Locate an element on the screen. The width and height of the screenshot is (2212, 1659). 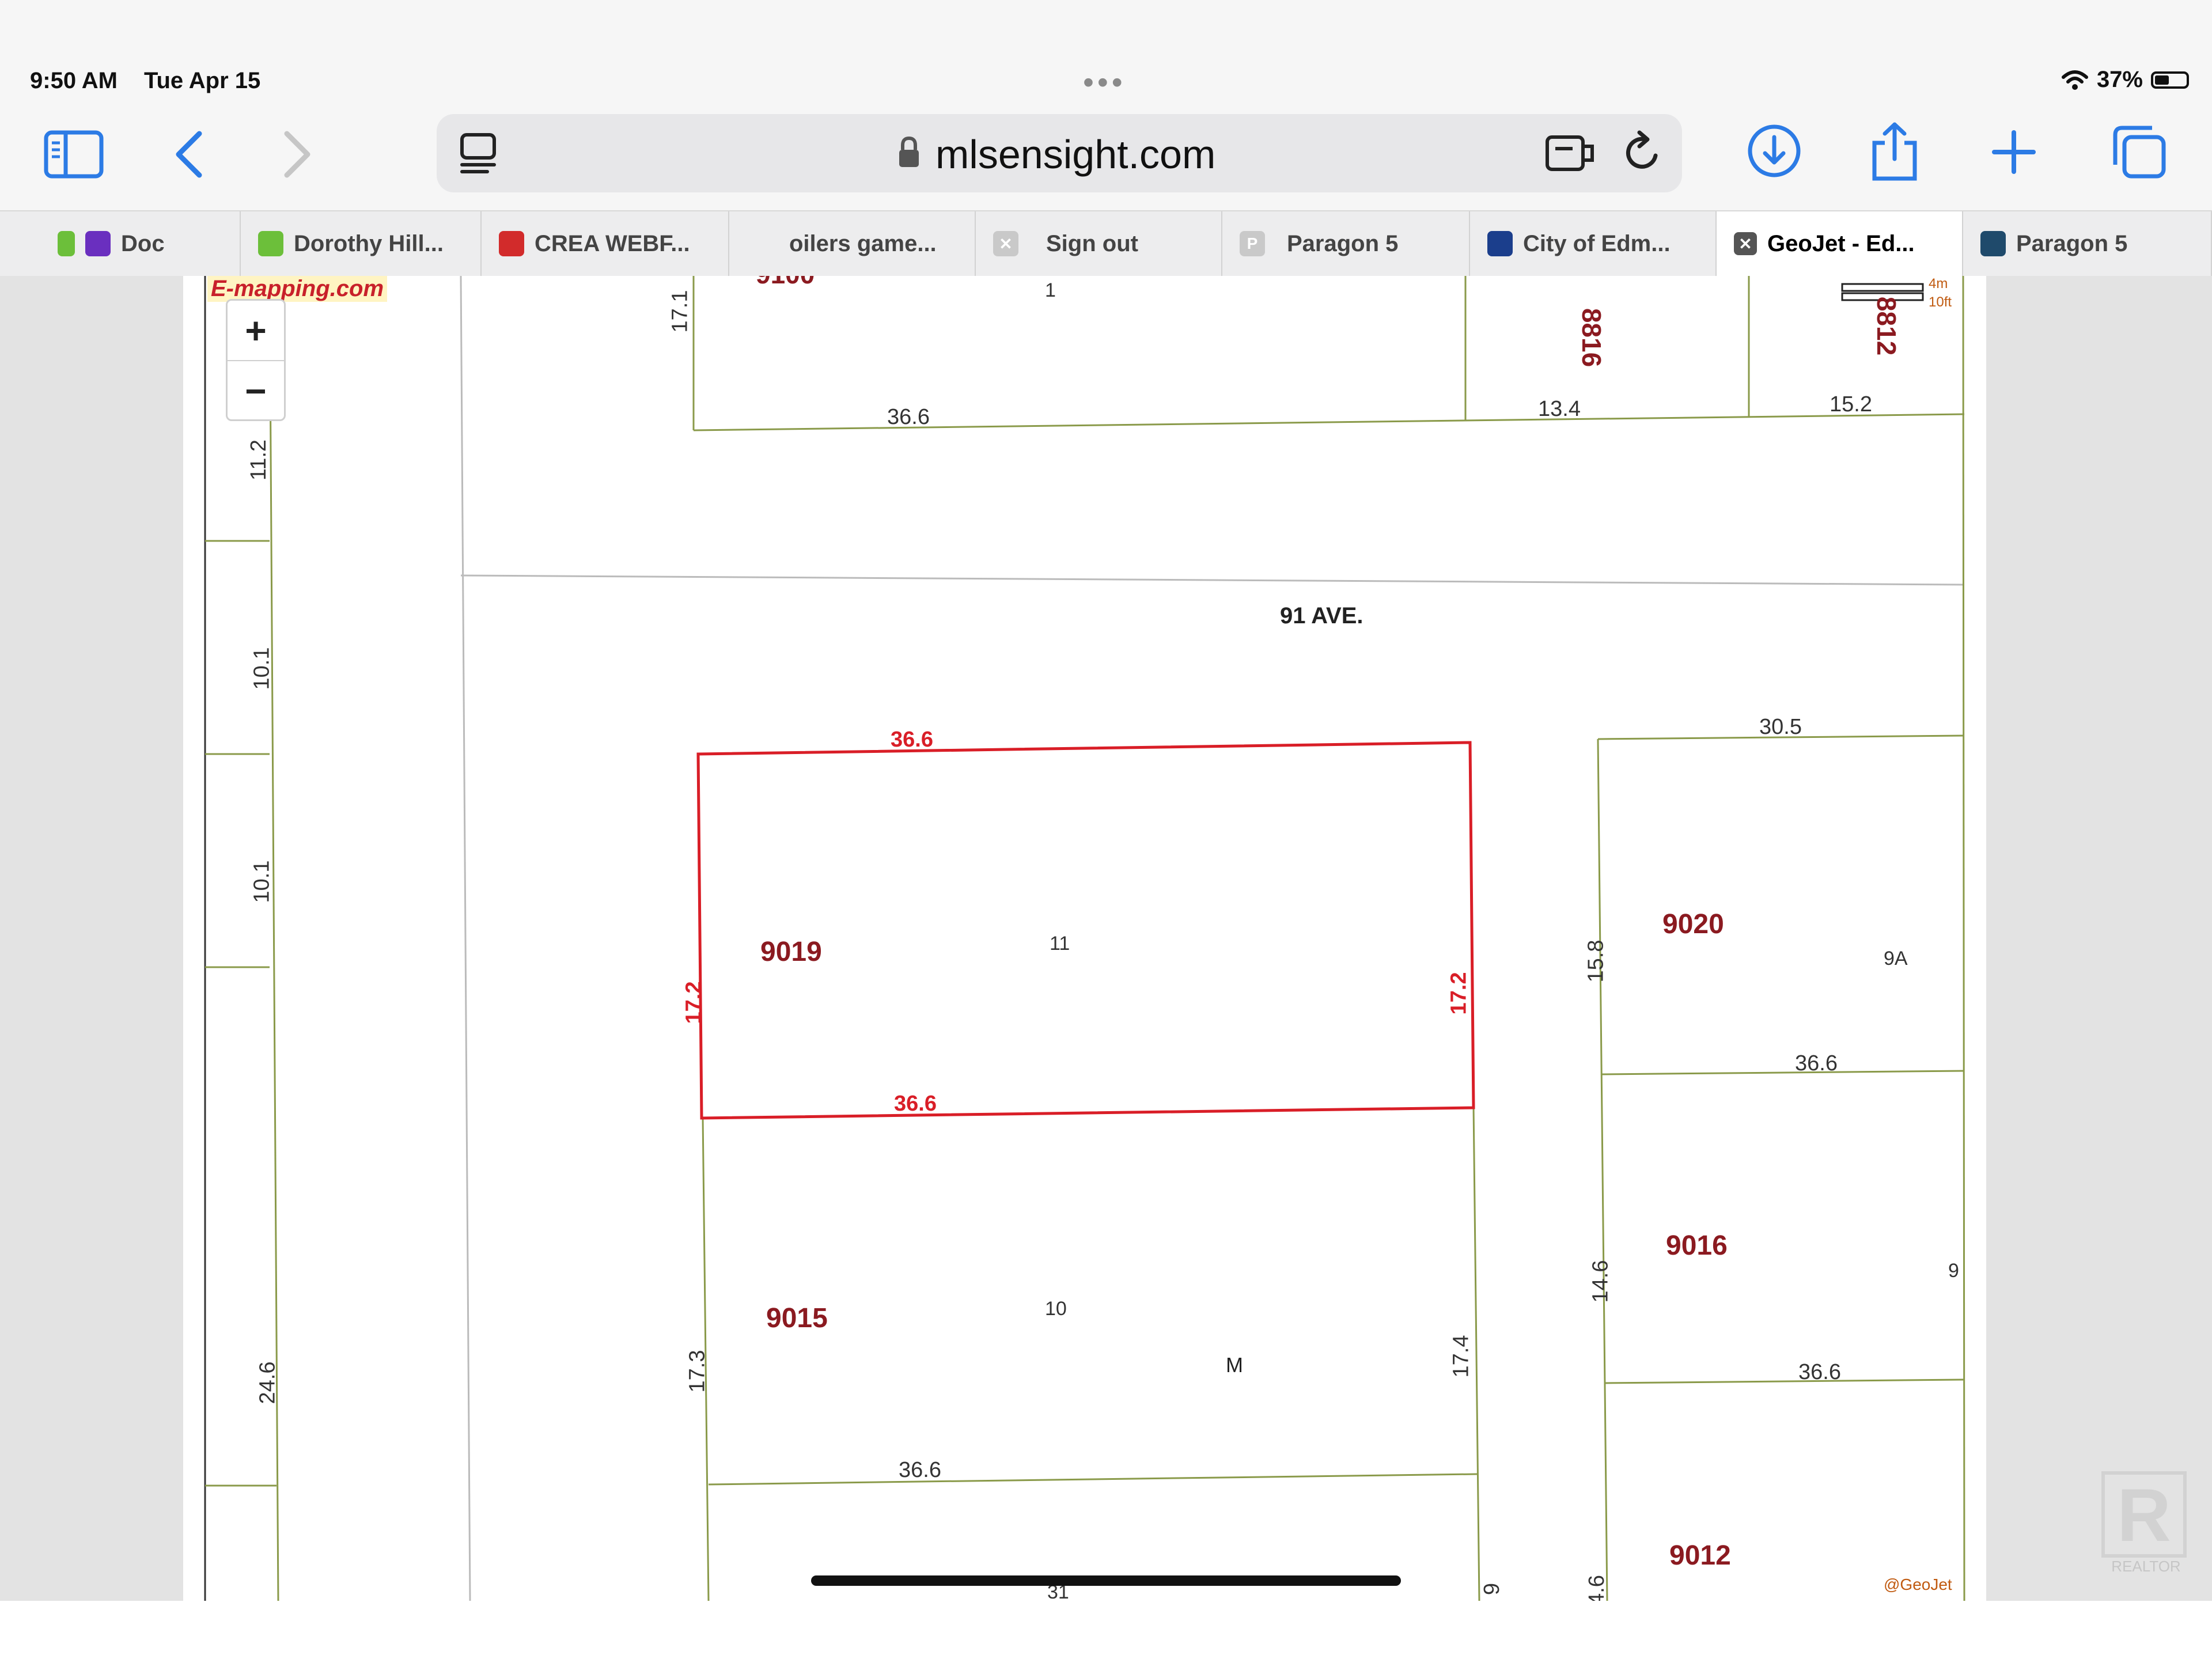
zoom-control: + − is located at coordinates (256, 360).